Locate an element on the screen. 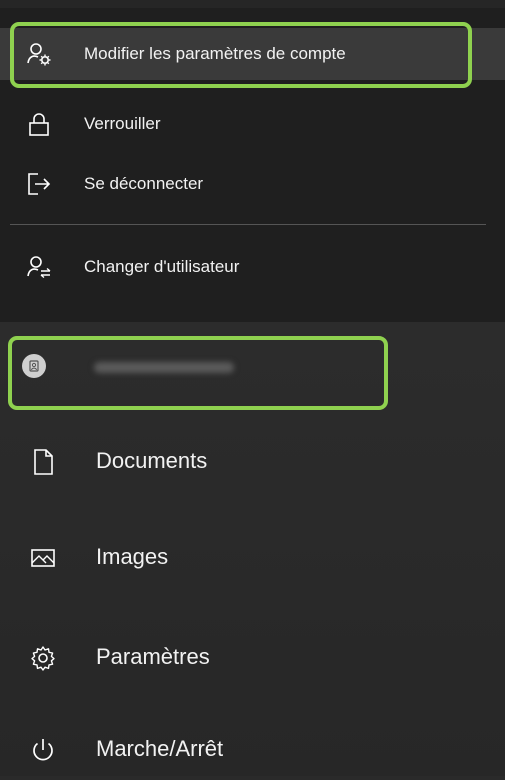  sign-out-label: Se déconnecter is located at coordinates (144, 183).